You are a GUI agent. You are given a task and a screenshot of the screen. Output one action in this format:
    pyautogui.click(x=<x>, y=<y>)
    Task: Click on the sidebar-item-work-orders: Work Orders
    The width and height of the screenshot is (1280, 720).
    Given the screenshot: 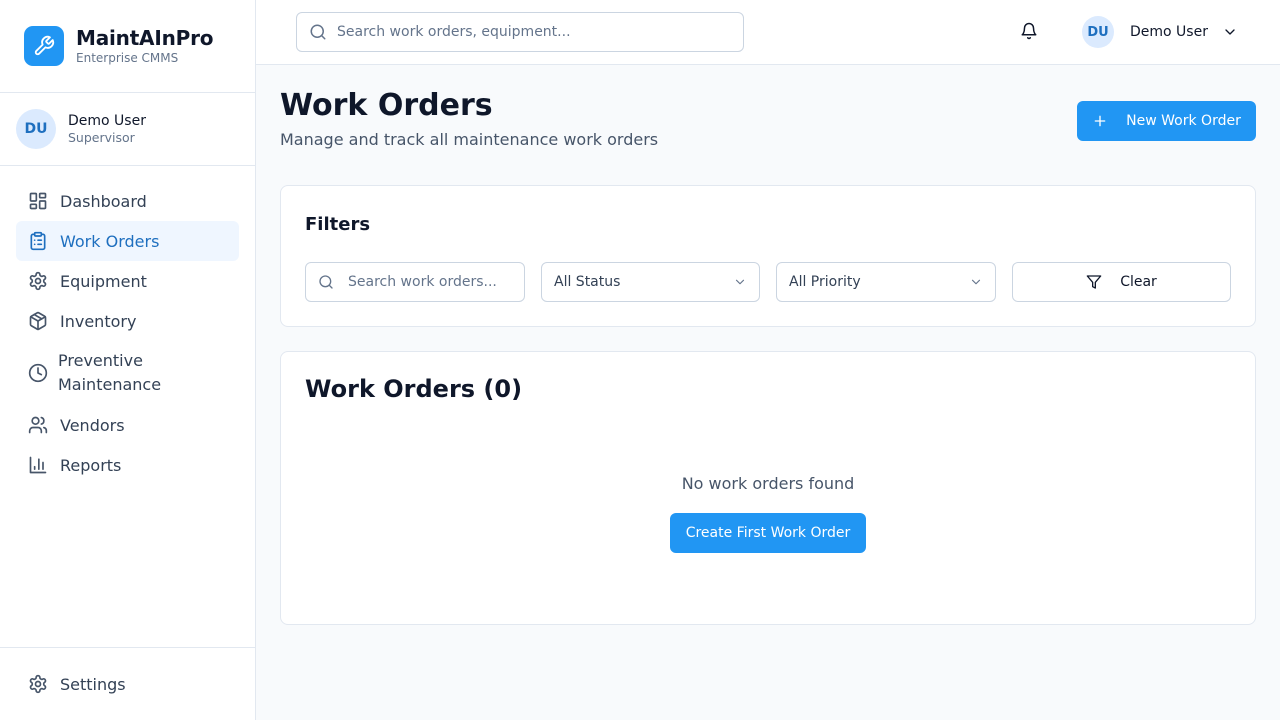 What is the action you would take?
    pyautogui.click(x=127, y=241)
    